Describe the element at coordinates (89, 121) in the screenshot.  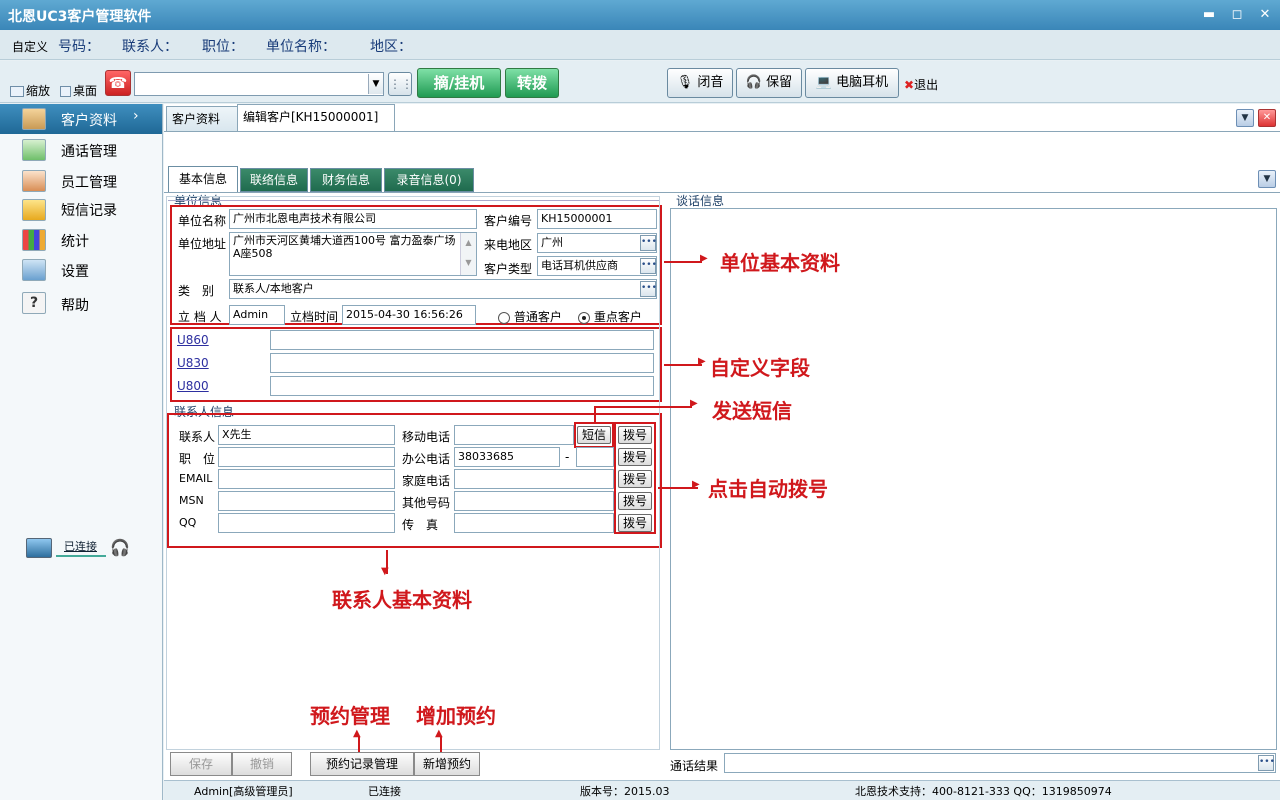
I see `sidebar-item-label: 客户资料` at that location.